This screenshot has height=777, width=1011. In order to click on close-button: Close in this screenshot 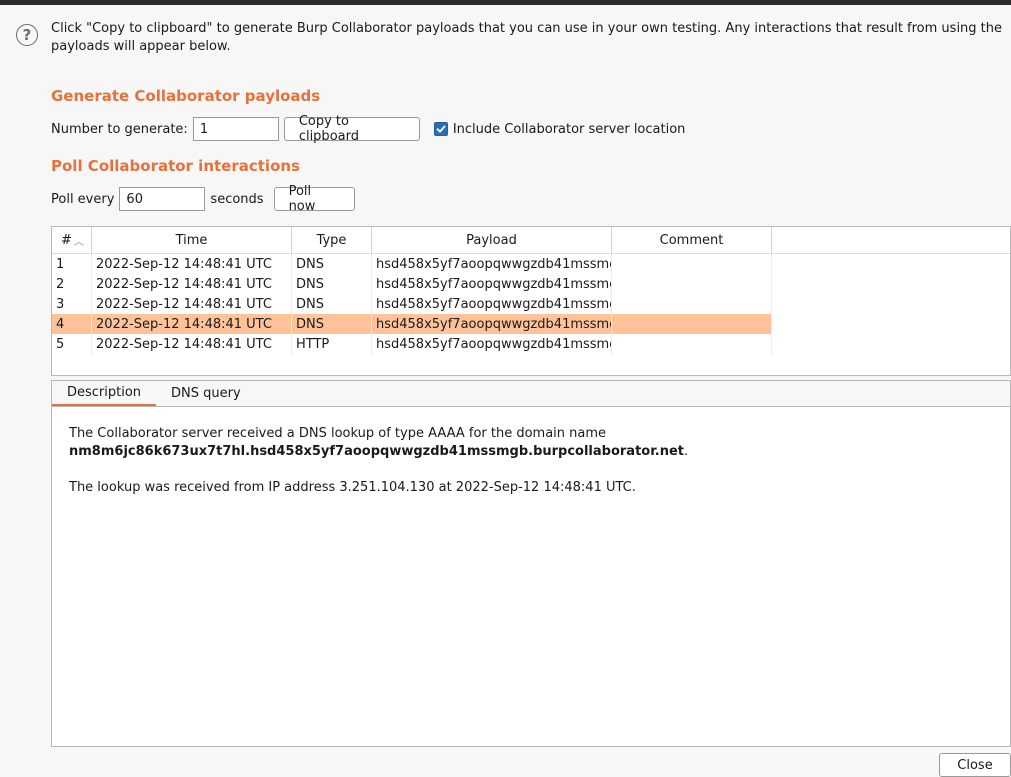, I will do `click(975, 765)`.